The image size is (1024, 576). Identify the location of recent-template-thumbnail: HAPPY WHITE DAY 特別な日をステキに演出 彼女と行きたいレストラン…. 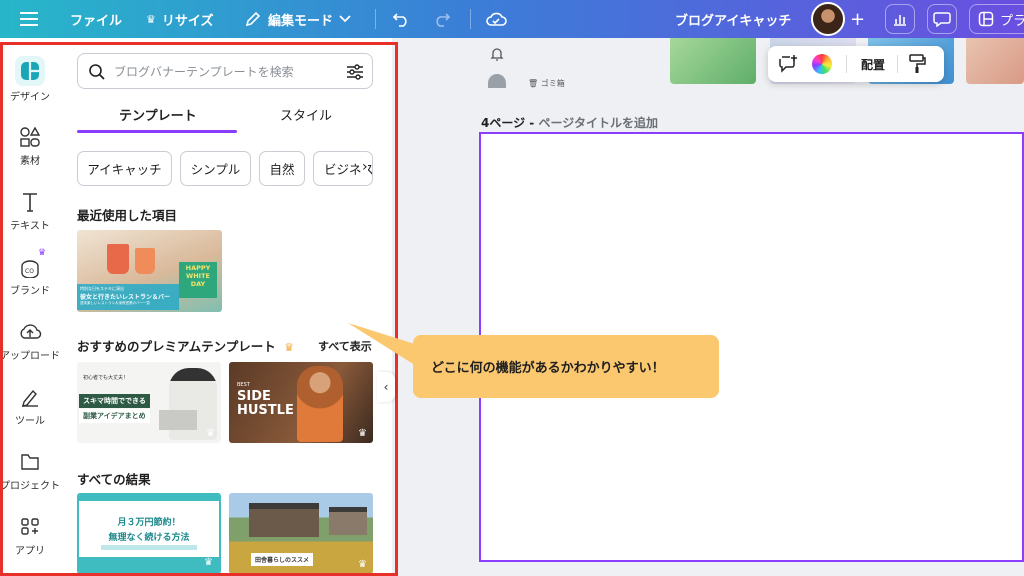
(149, 271).